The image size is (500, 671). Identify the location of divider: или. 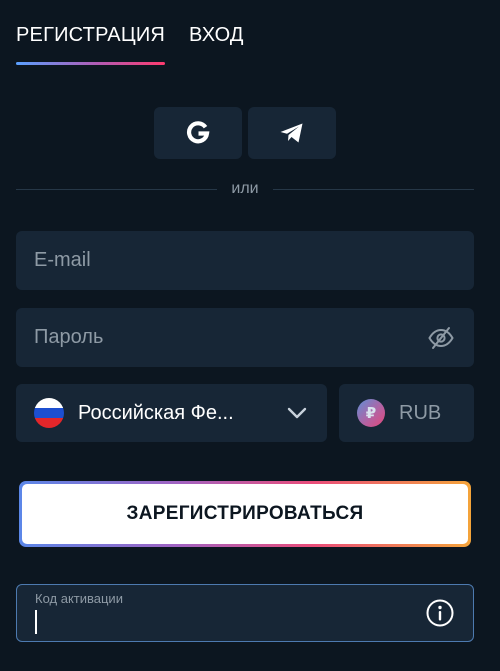
(245, 189).